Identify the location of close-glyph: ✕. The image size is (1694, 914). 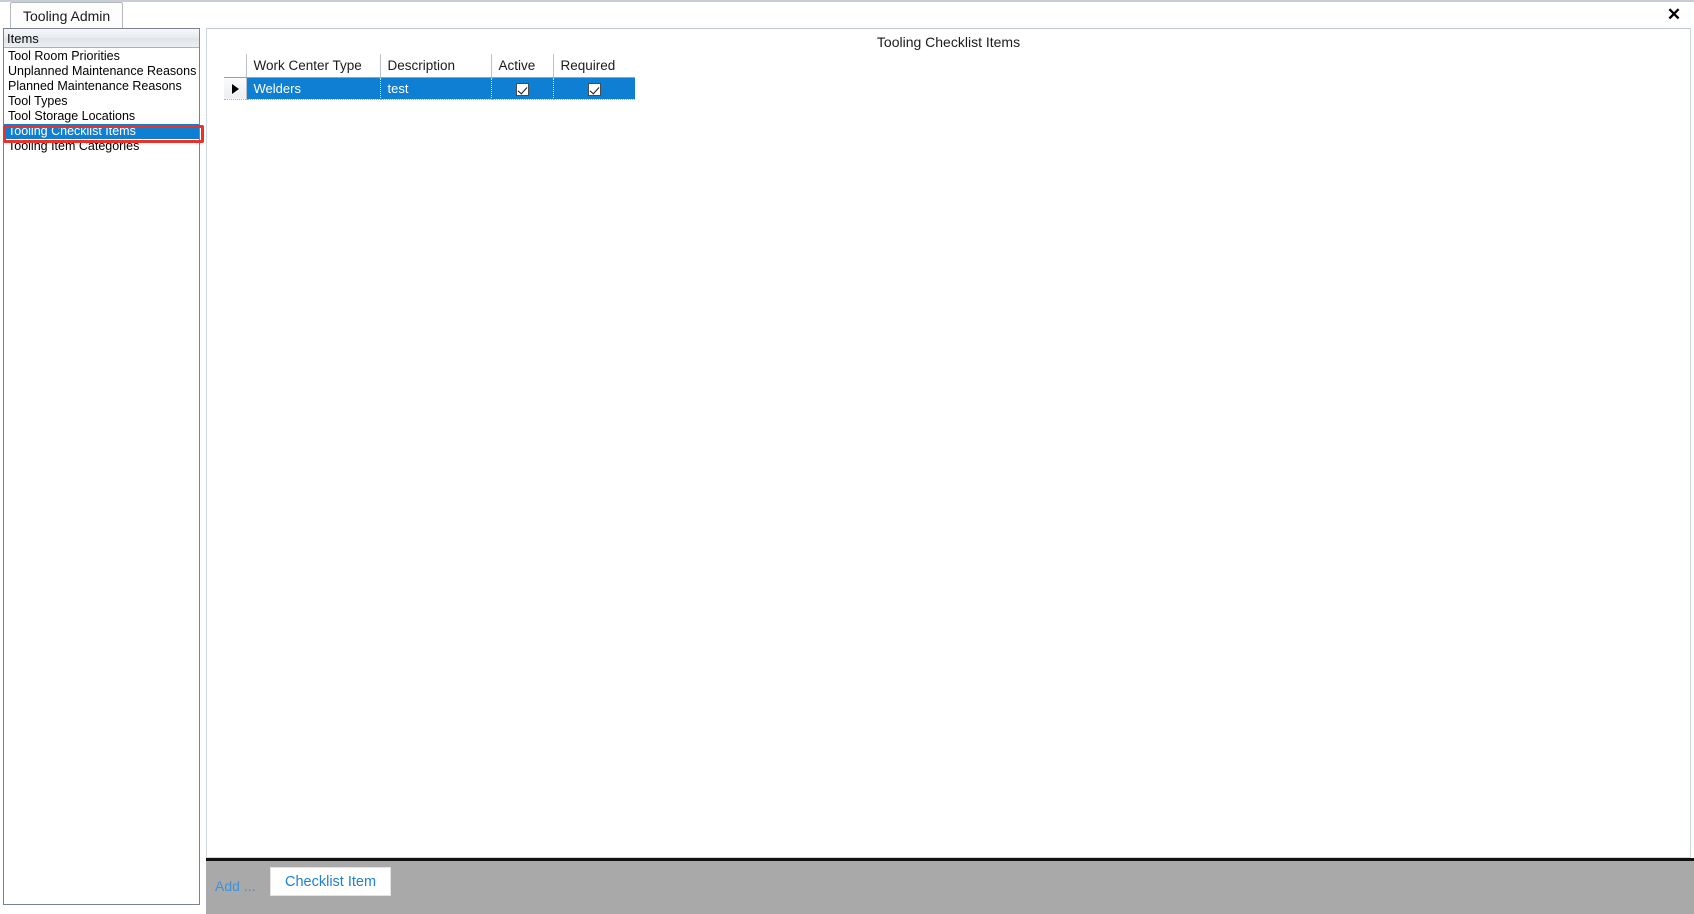
(1674, 14).